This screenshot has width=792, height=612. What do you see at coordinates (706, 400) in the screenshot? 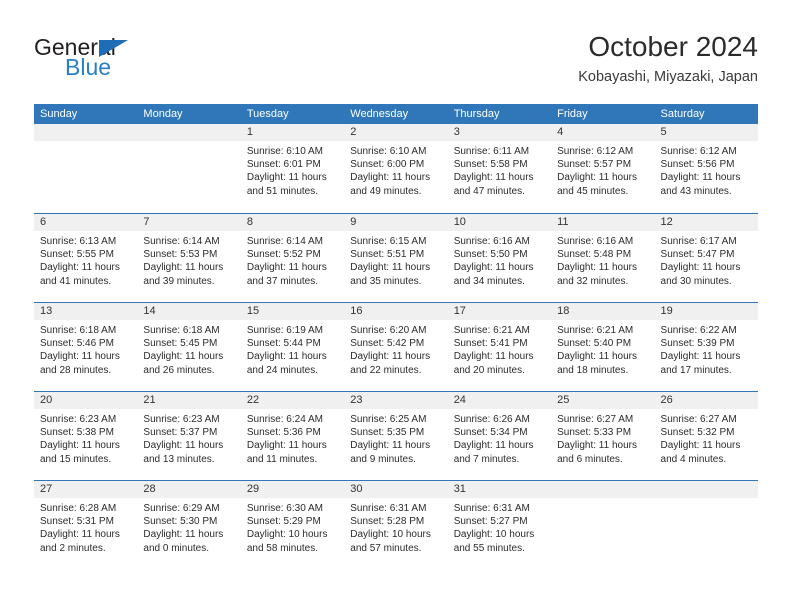
I see `day-number-band: 26` at bounding box center [706, 400].